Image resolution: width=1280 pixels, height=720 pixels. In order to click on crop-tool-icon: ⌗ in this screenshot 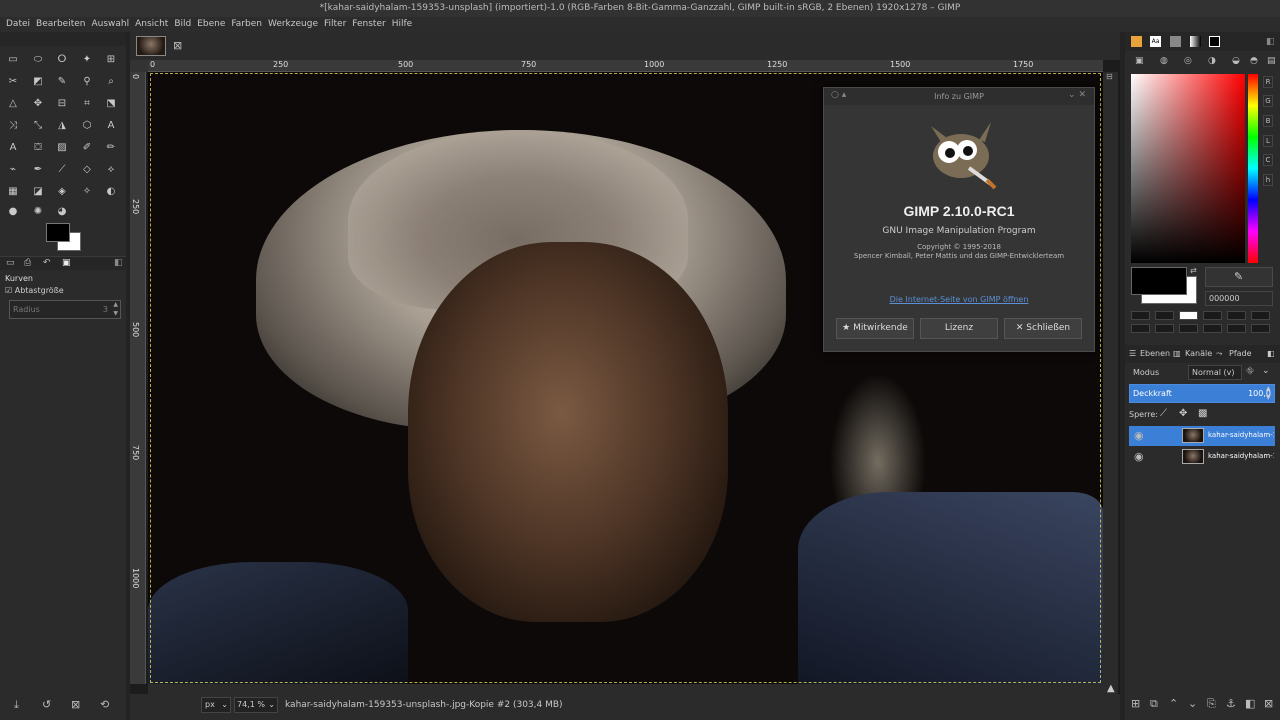, I will do `click(87, 104)`.